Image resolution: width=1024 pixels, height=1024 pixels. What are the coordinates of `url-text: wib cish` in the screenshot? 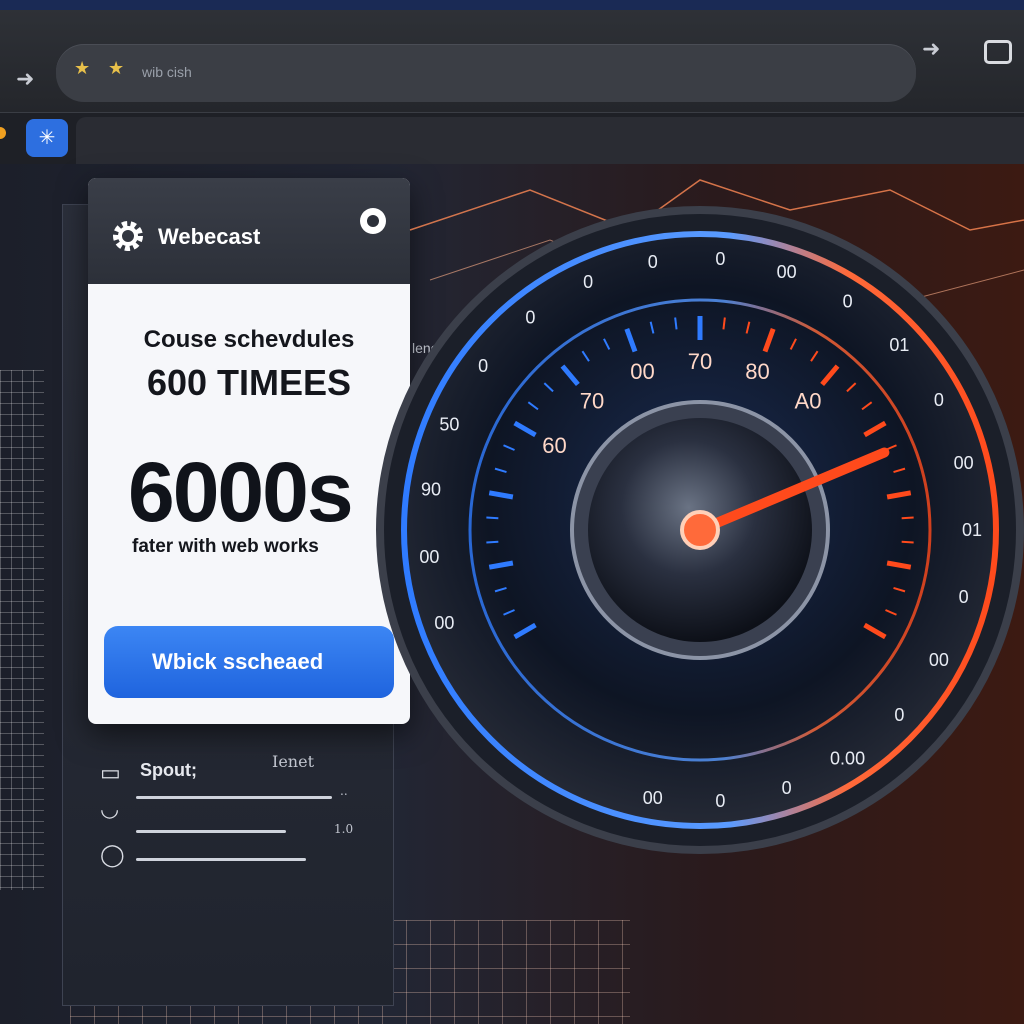 It's located at (167, 72).